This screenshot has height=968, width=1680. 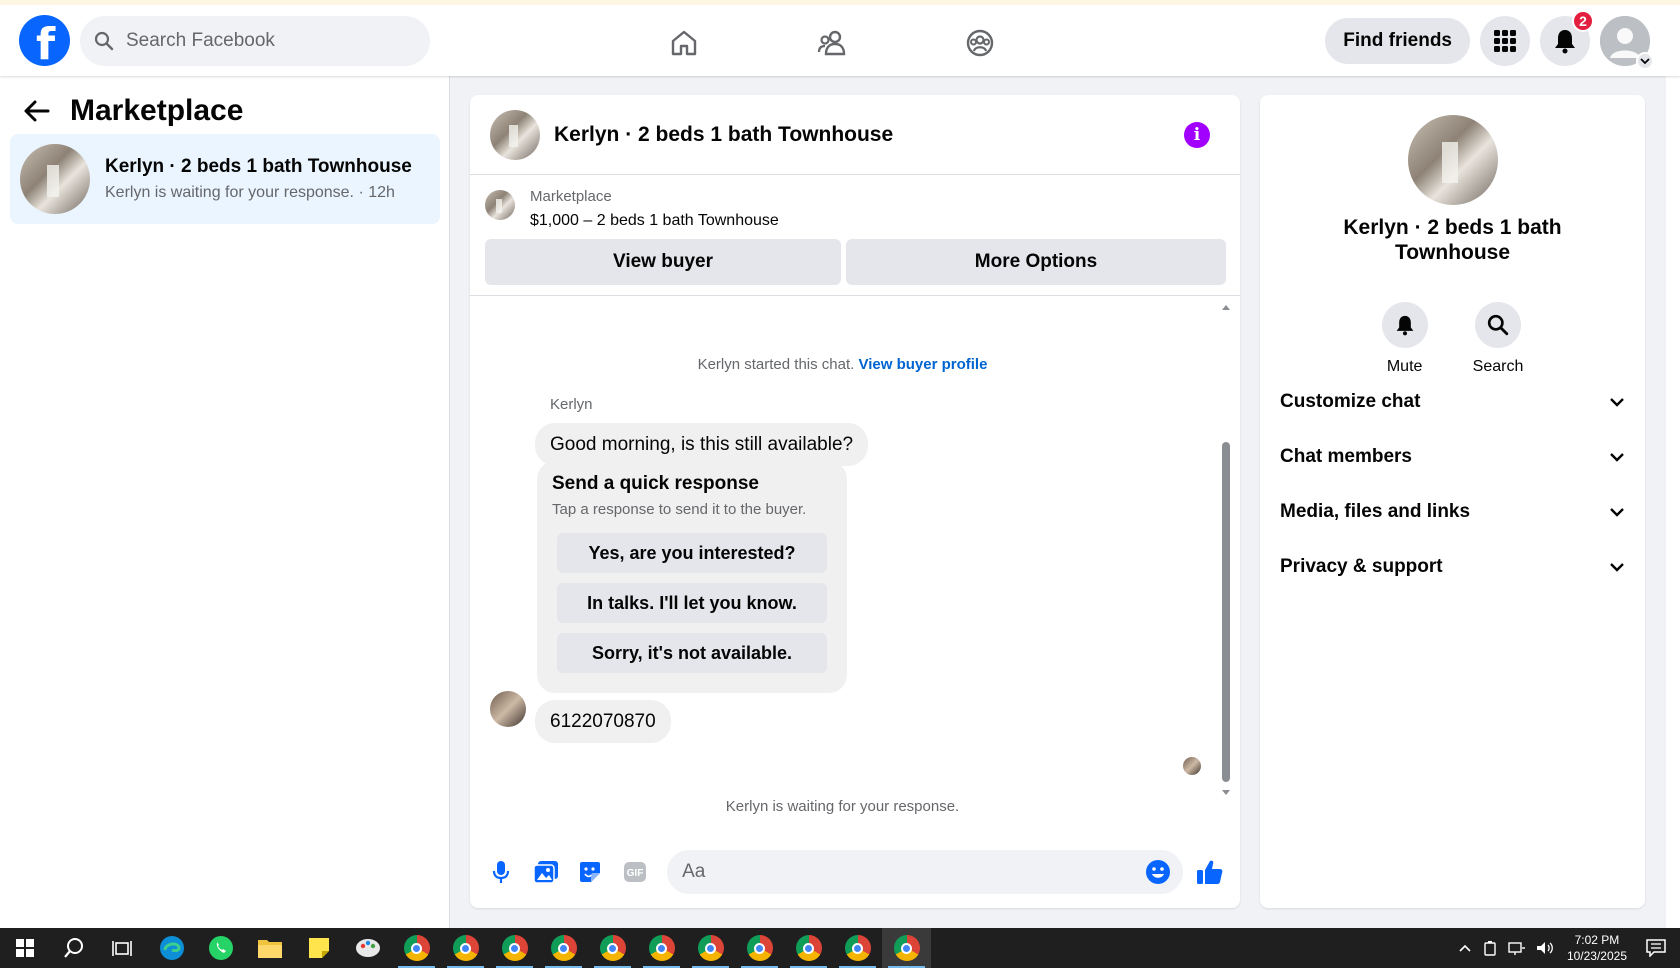 I want to click on thumbs-up-icon, so click(x=1210, y=872).